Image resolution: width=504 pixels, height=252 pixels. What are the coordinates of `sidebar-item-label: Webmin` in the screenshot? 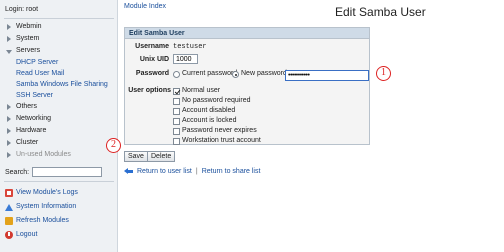 It's located at (29, 26).